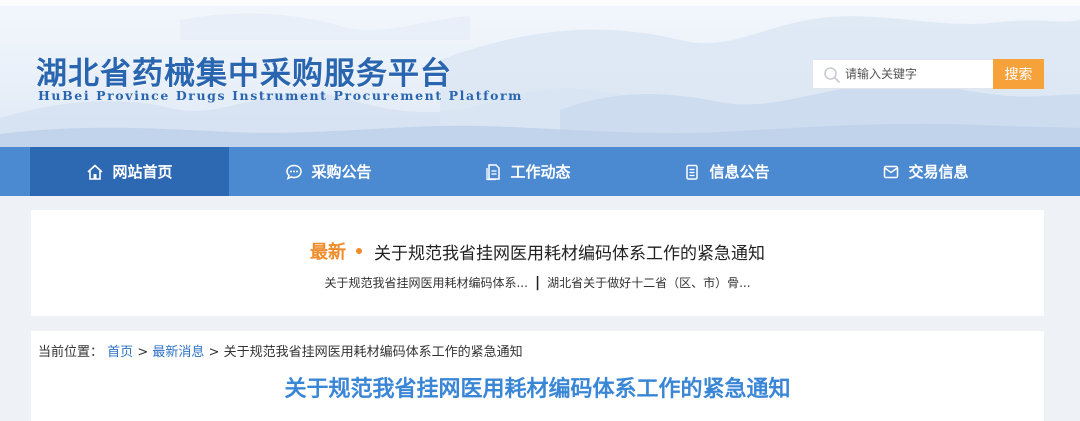 The height and width of the screenshot is (421, 1080). Describe the element at coordinates (373, 352) in the screenshot. I see `breadcrumb-current: 关于规范我省挂网医用耗材编码体系工作的紧急通知` at that location.